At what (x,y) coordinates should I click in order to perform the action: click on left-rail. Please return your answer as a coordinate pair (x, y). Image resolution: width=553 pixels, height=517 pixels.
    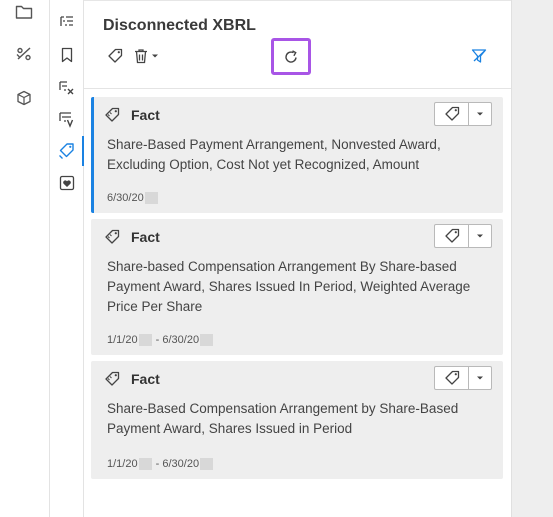
    Looking at the image, I should click on (25, 258).